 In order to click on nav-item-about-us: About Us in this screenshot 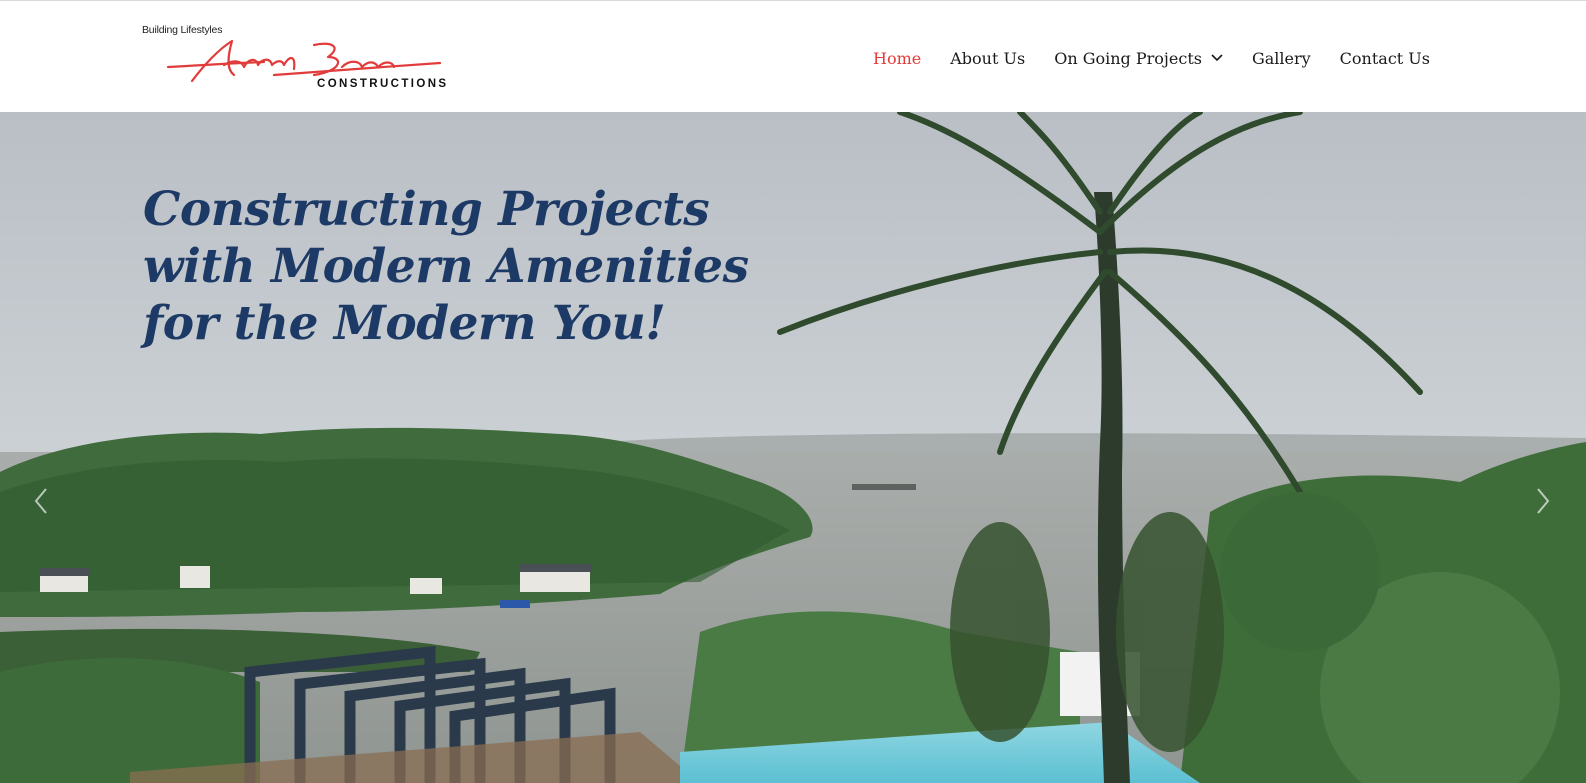, I will do `click(987, 58)`.